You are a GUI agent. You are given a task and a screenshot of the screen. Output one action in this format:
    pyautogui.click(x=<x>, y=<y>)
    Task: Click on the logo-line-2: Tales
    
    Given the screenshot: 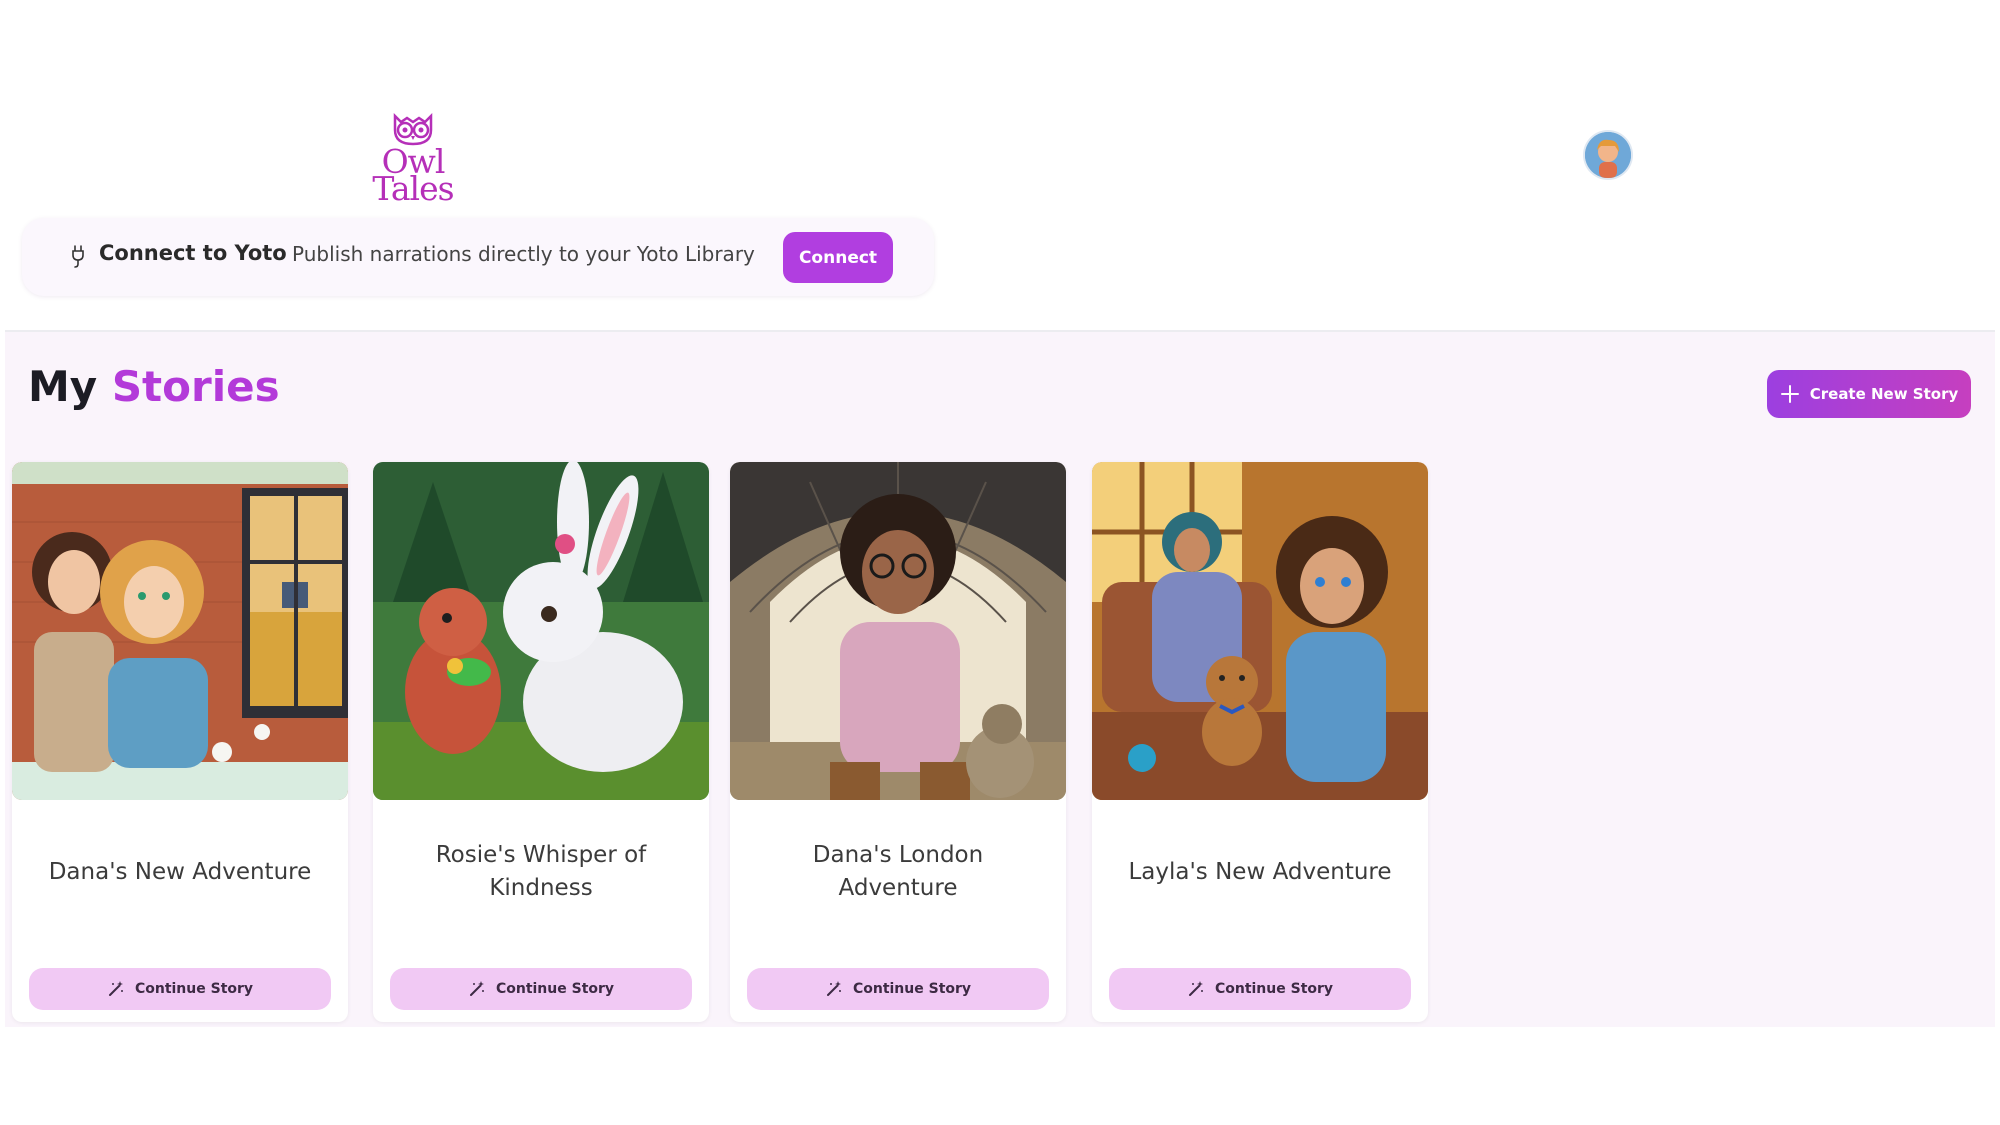 What is the action you would take?
    pyautogui.click(x=413, y=188)
    